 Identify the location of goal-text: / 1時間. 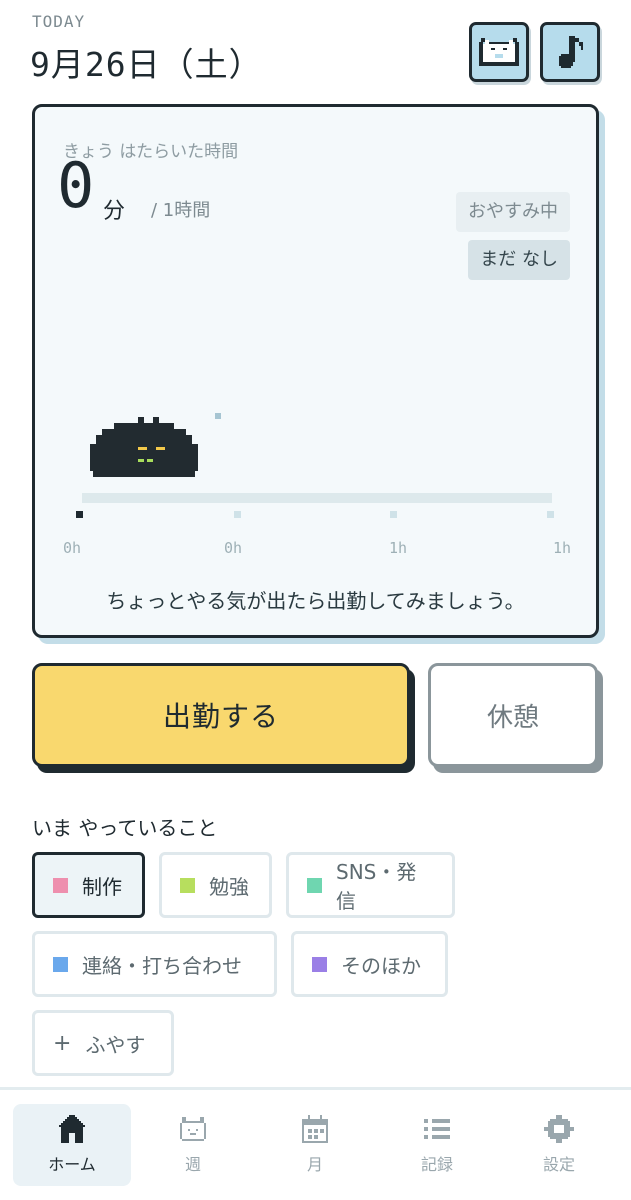
(181, 210).